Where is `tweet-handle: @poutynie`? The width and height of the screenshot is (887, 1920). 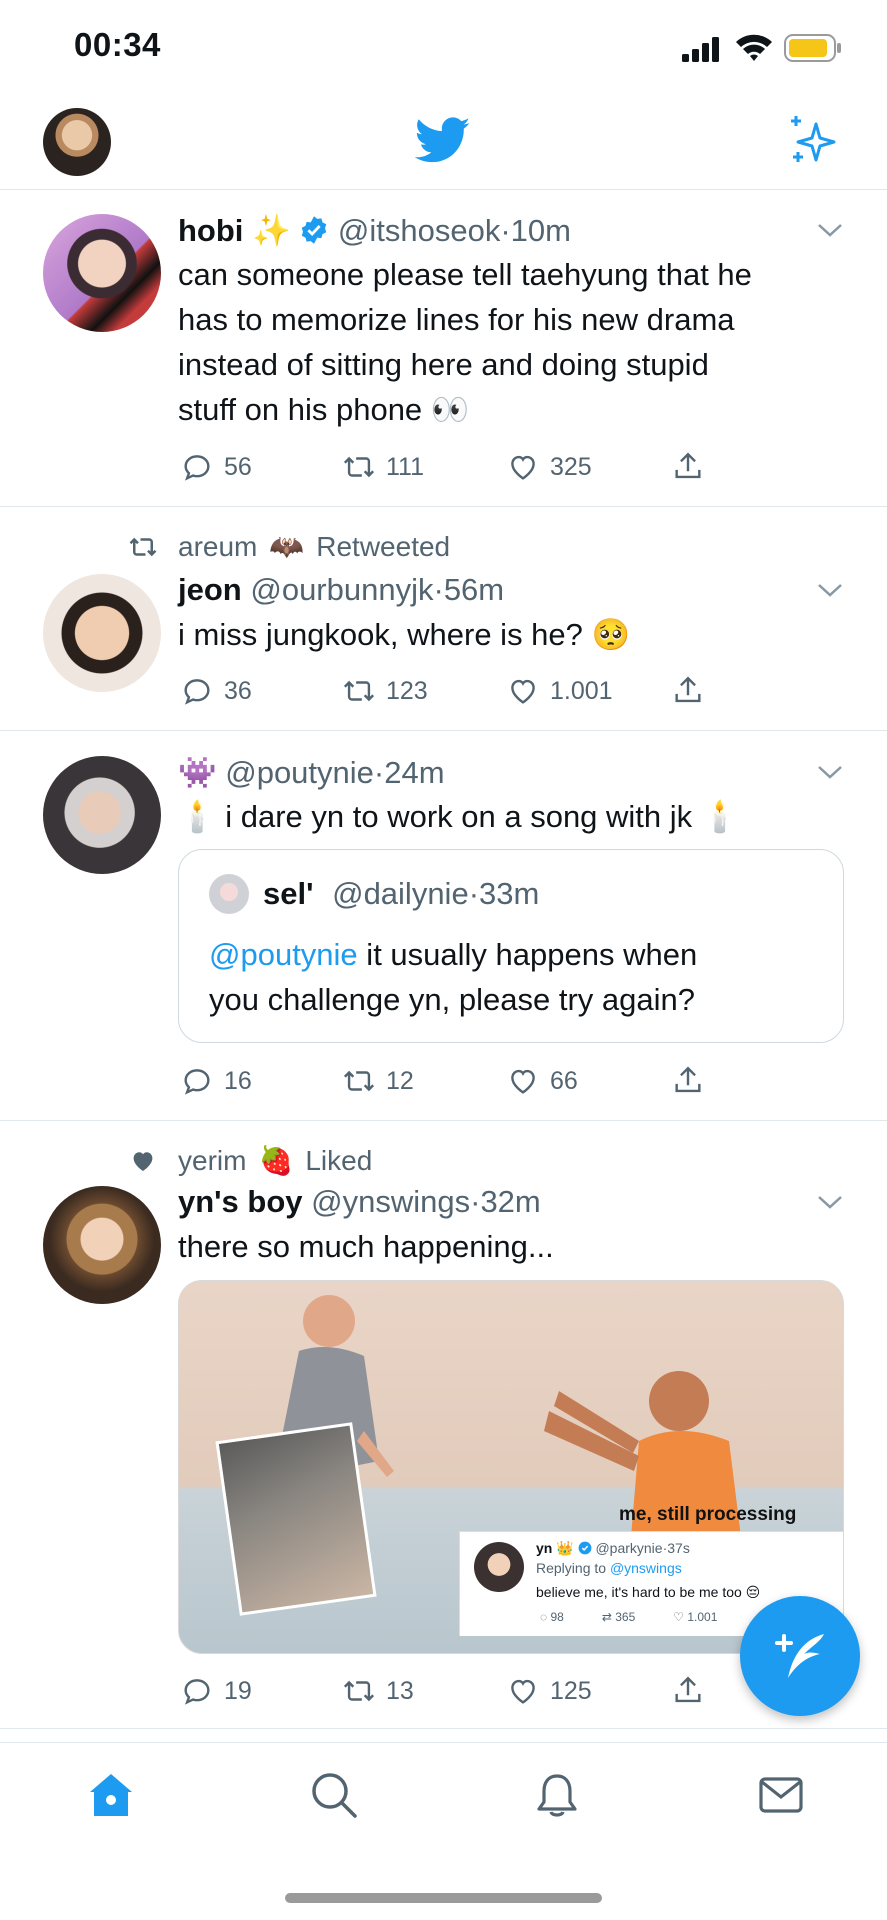 tweet-handle: @poutynie is located at coordinates (299, 772).